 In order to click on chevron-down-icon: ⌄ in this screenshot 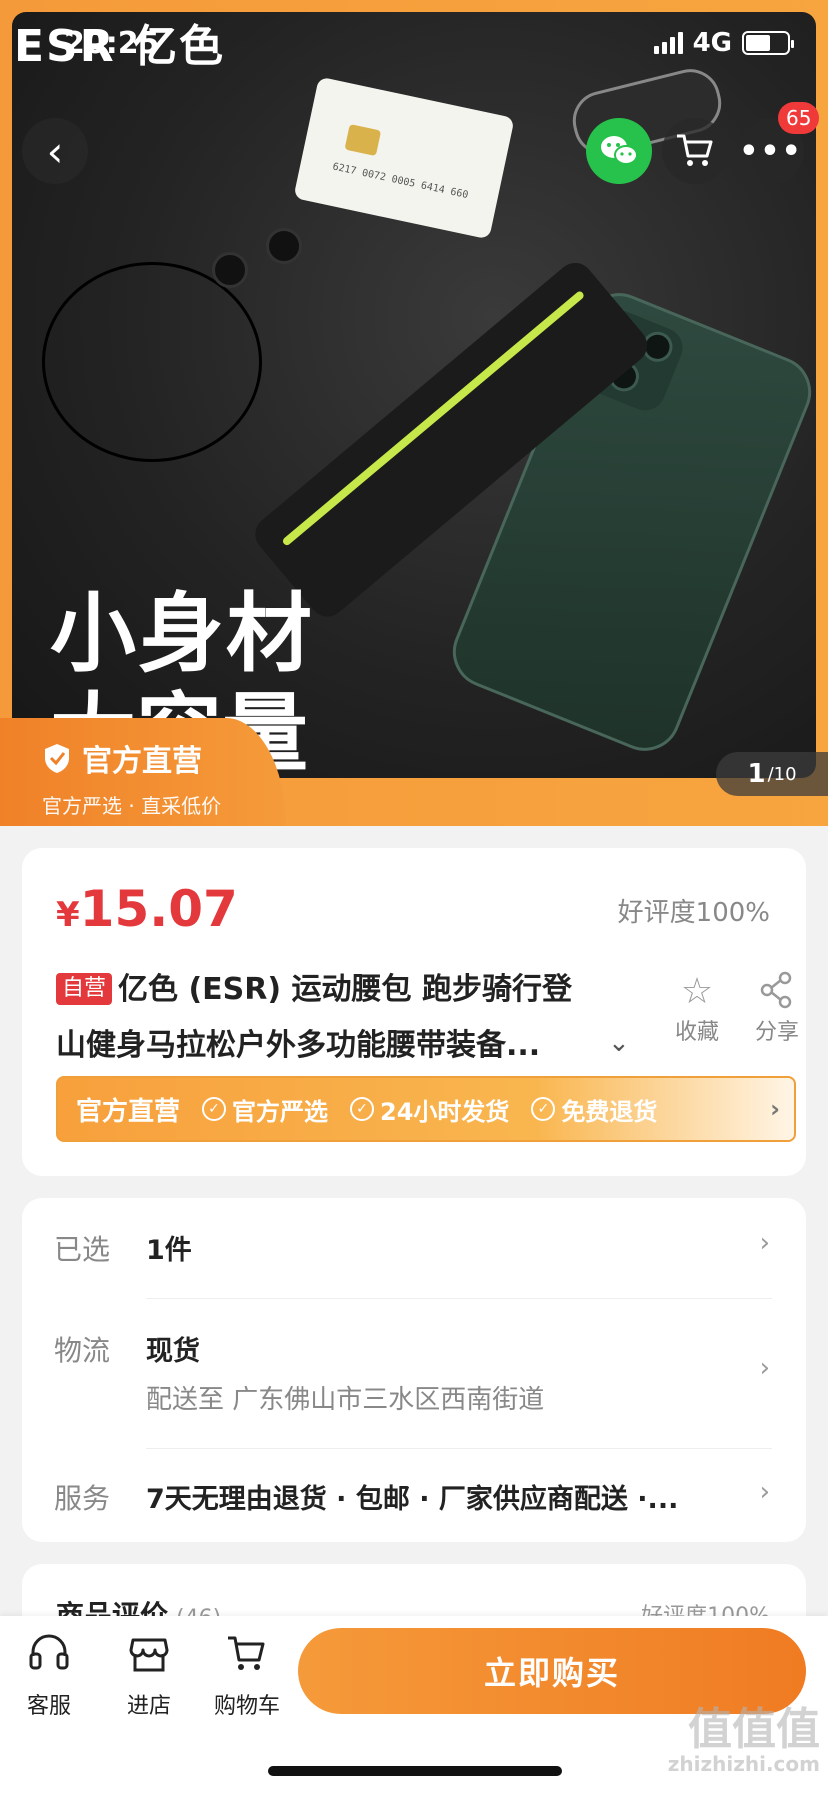, I will do `click(619, 1043)`.